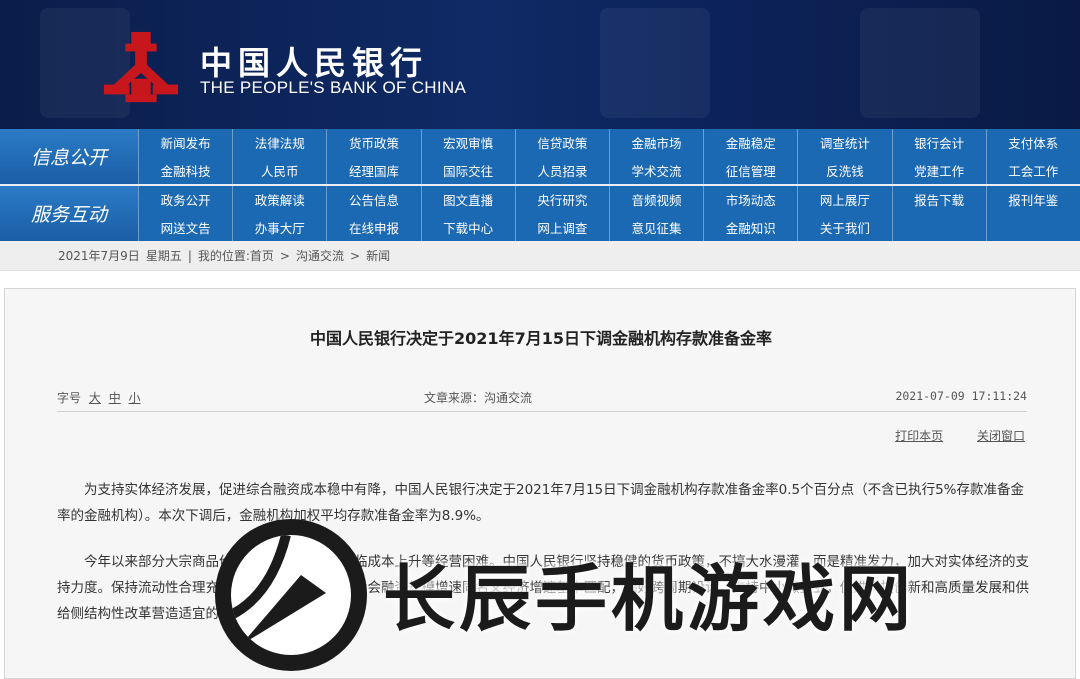  What do you see at coordinates (279, 143) in the screenshot?
I see `nav-item: 法律法规` at bounding box center [279, 143].